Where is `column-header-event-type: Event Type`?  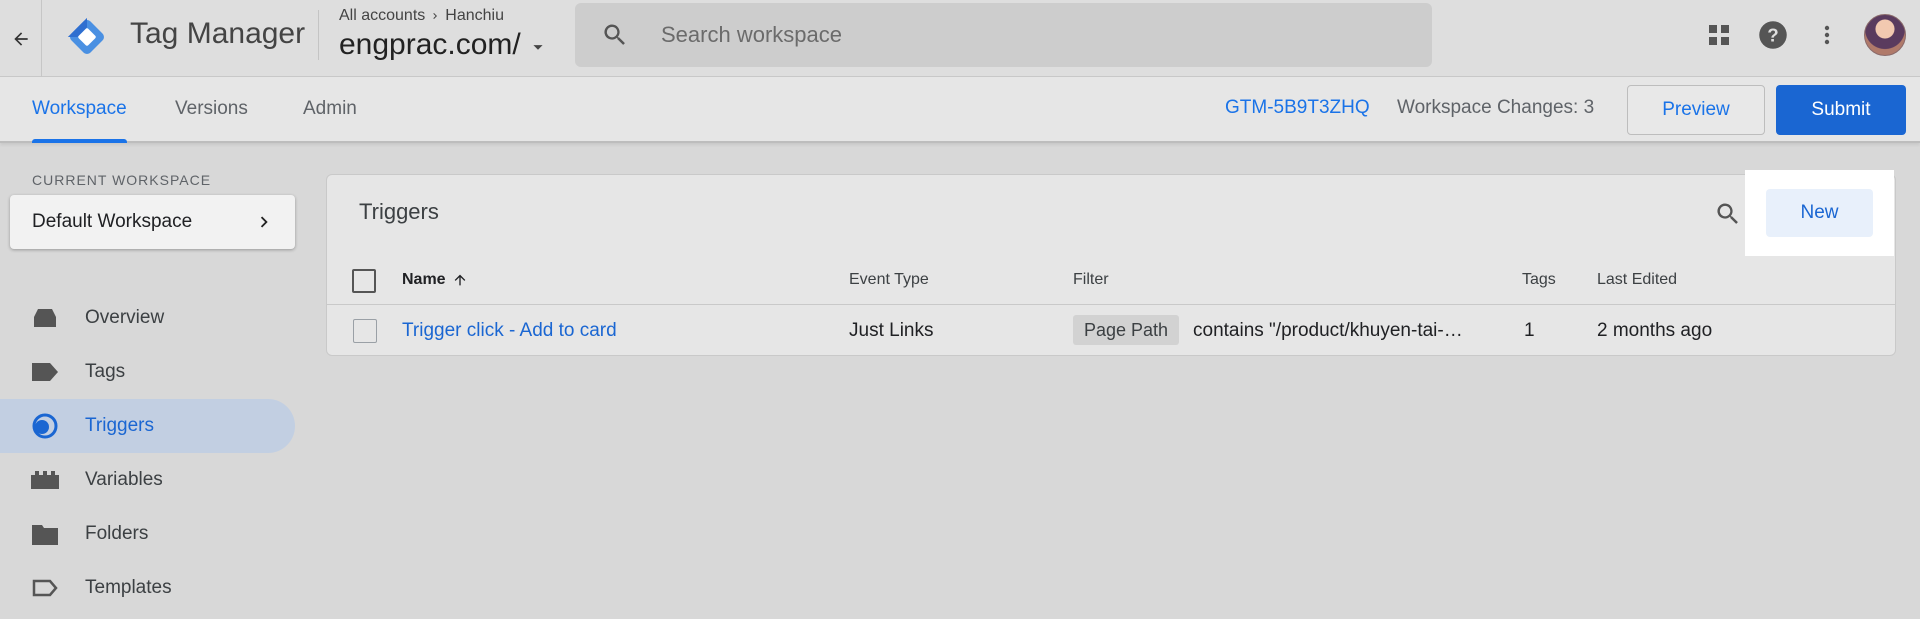 column-header-event-type: Event Type is located at coordinates (889, 280).